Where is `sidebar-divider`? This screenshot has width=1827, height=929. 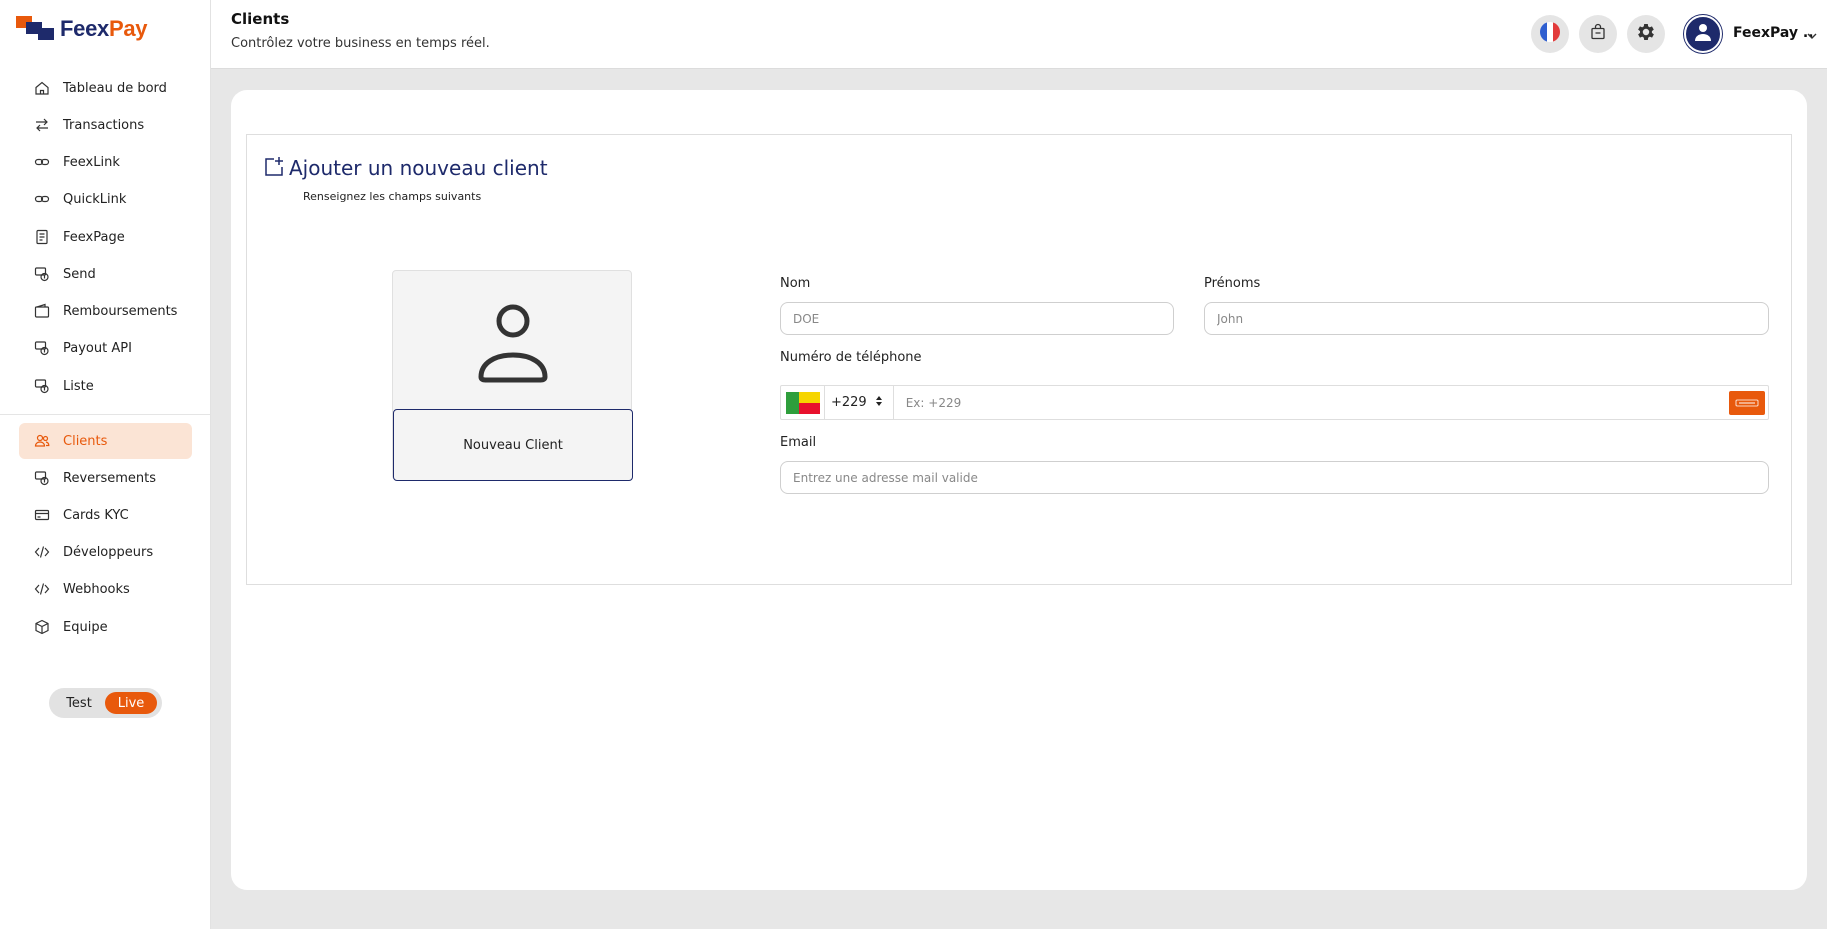
sidebar-divider is located at coordinates (105, 414).